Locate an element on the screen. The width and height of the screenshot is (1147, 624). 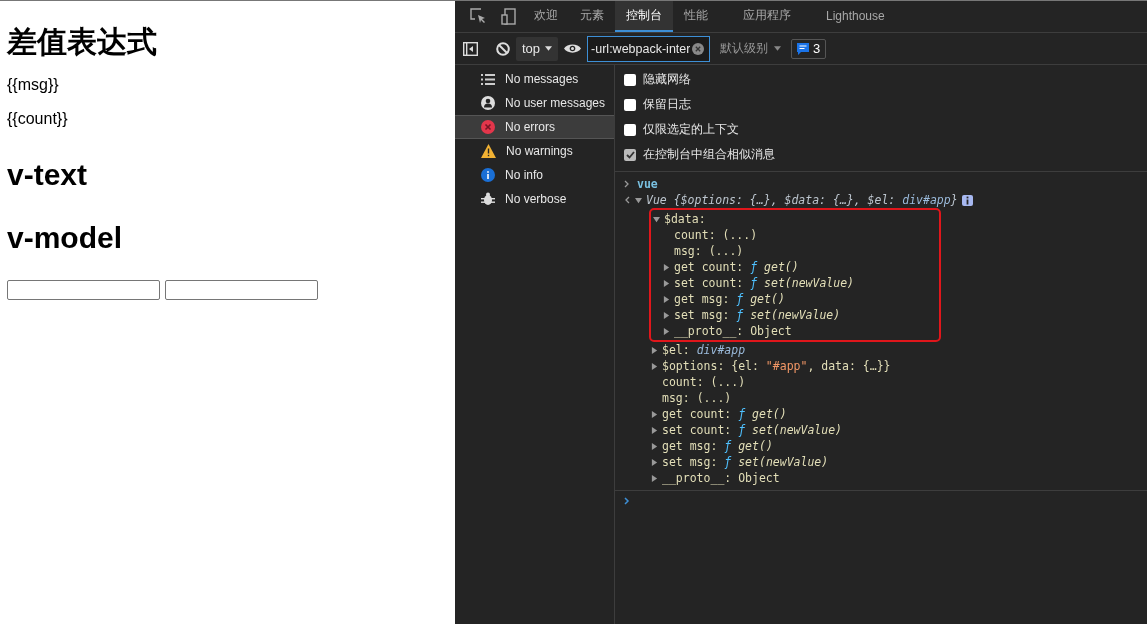
page-heading: 差值表达式 is located at coordinates (82, 41).